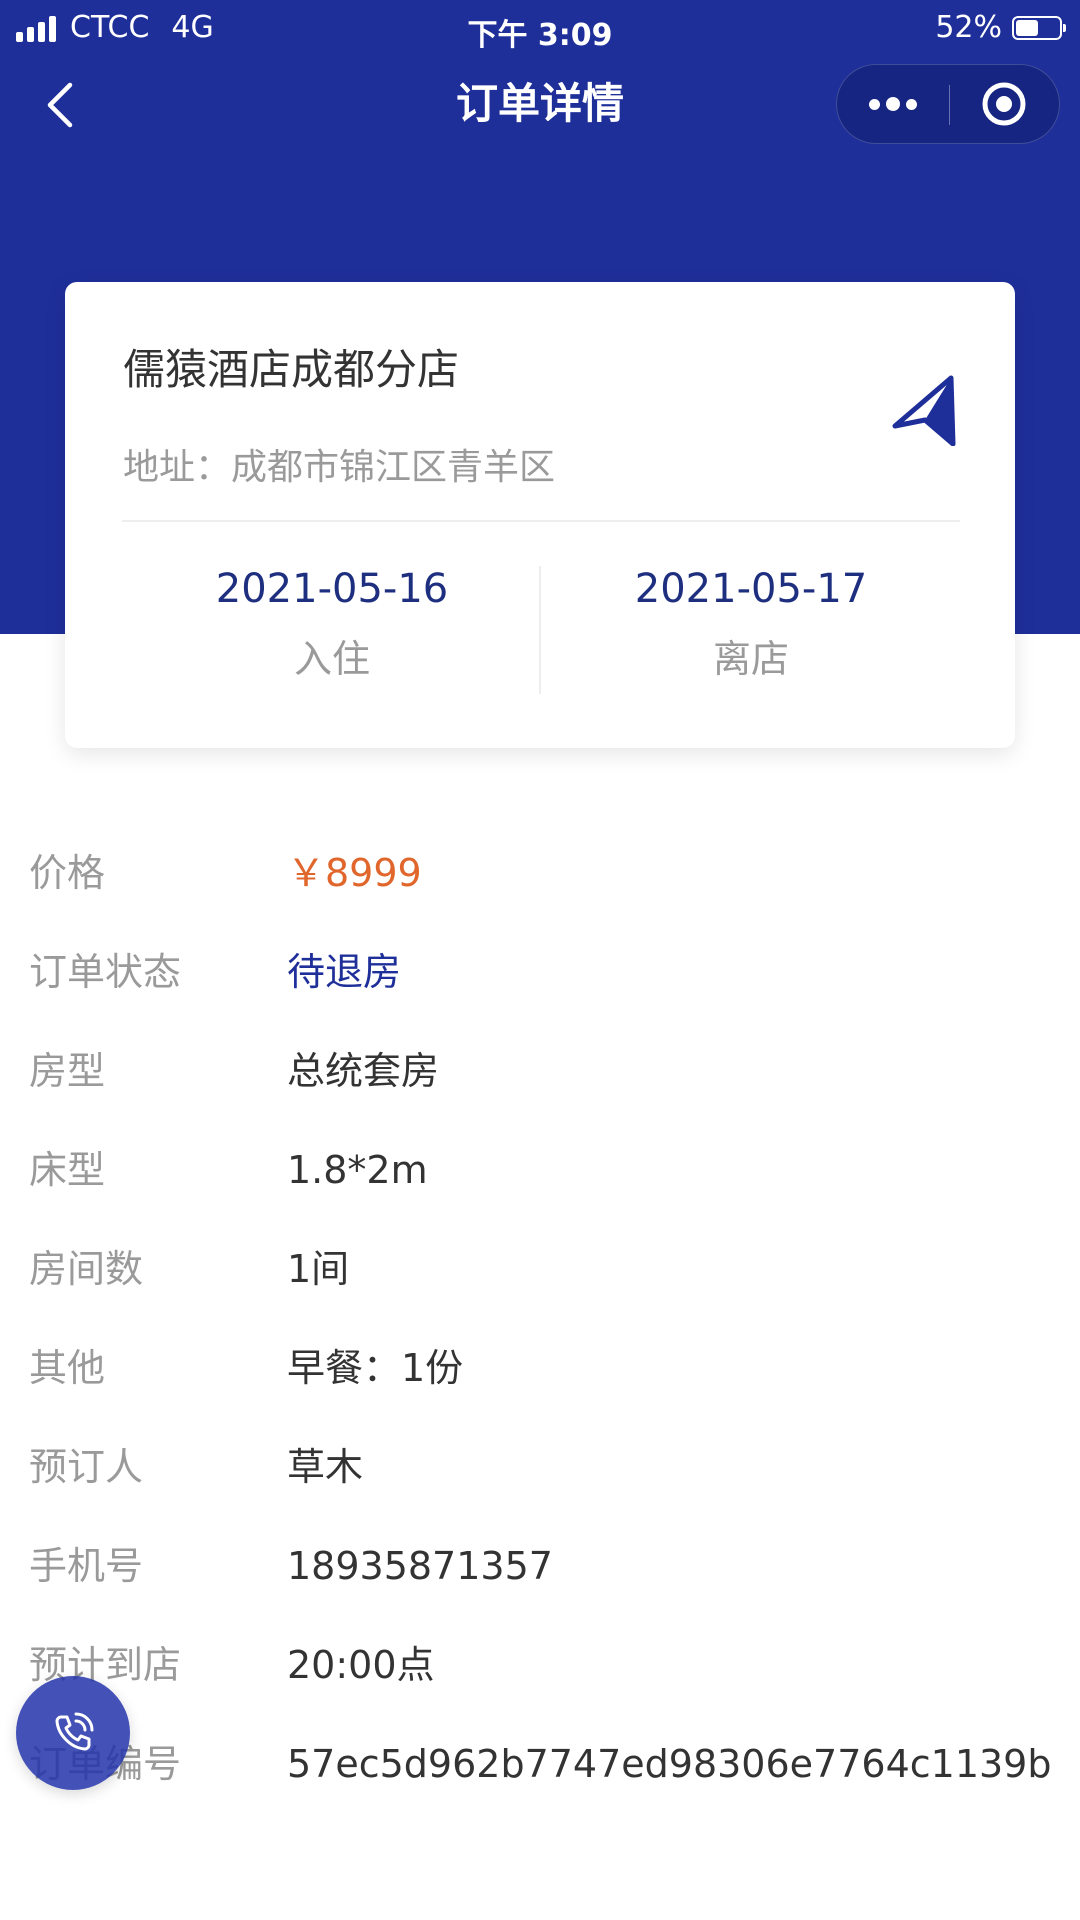  Describe the element at coordinates (86, 1566) in the screenshot. I see `phone-label: 手机号` at that location.